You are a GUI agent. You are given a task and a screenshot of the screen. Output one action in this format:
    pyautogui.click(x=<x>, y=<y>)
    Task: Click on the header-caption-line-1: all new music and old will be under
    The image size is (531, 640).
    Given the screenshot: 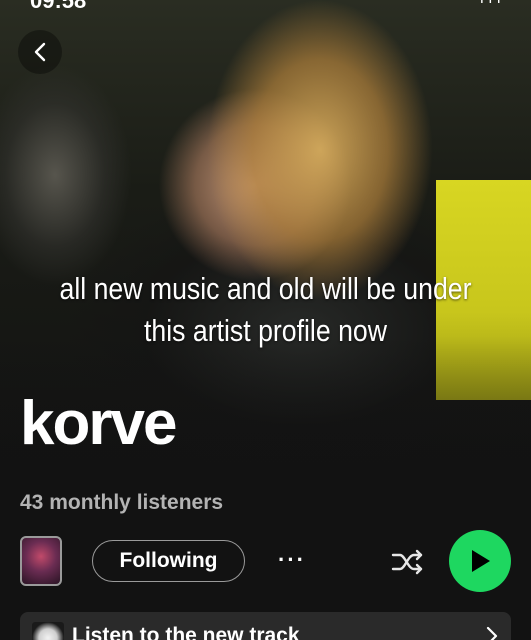 What is the action you would take?
    pyautogui.click(x=265, y=288)
    